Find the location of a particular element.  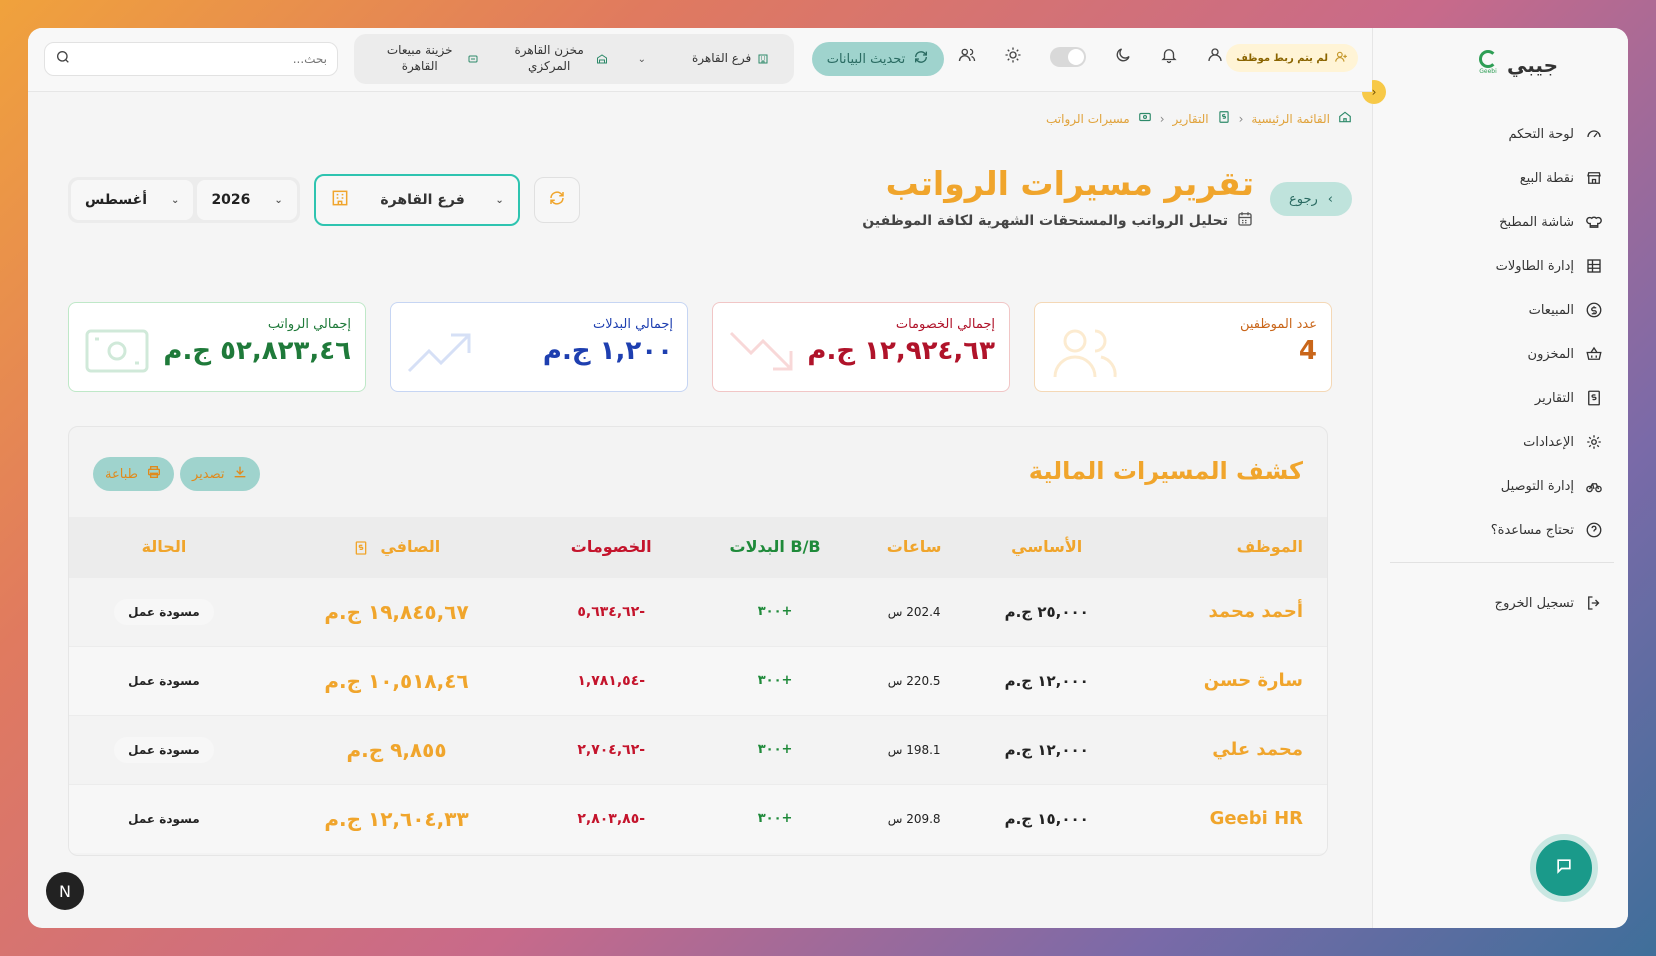

bell-icon is located at coordinates (1169, 57).